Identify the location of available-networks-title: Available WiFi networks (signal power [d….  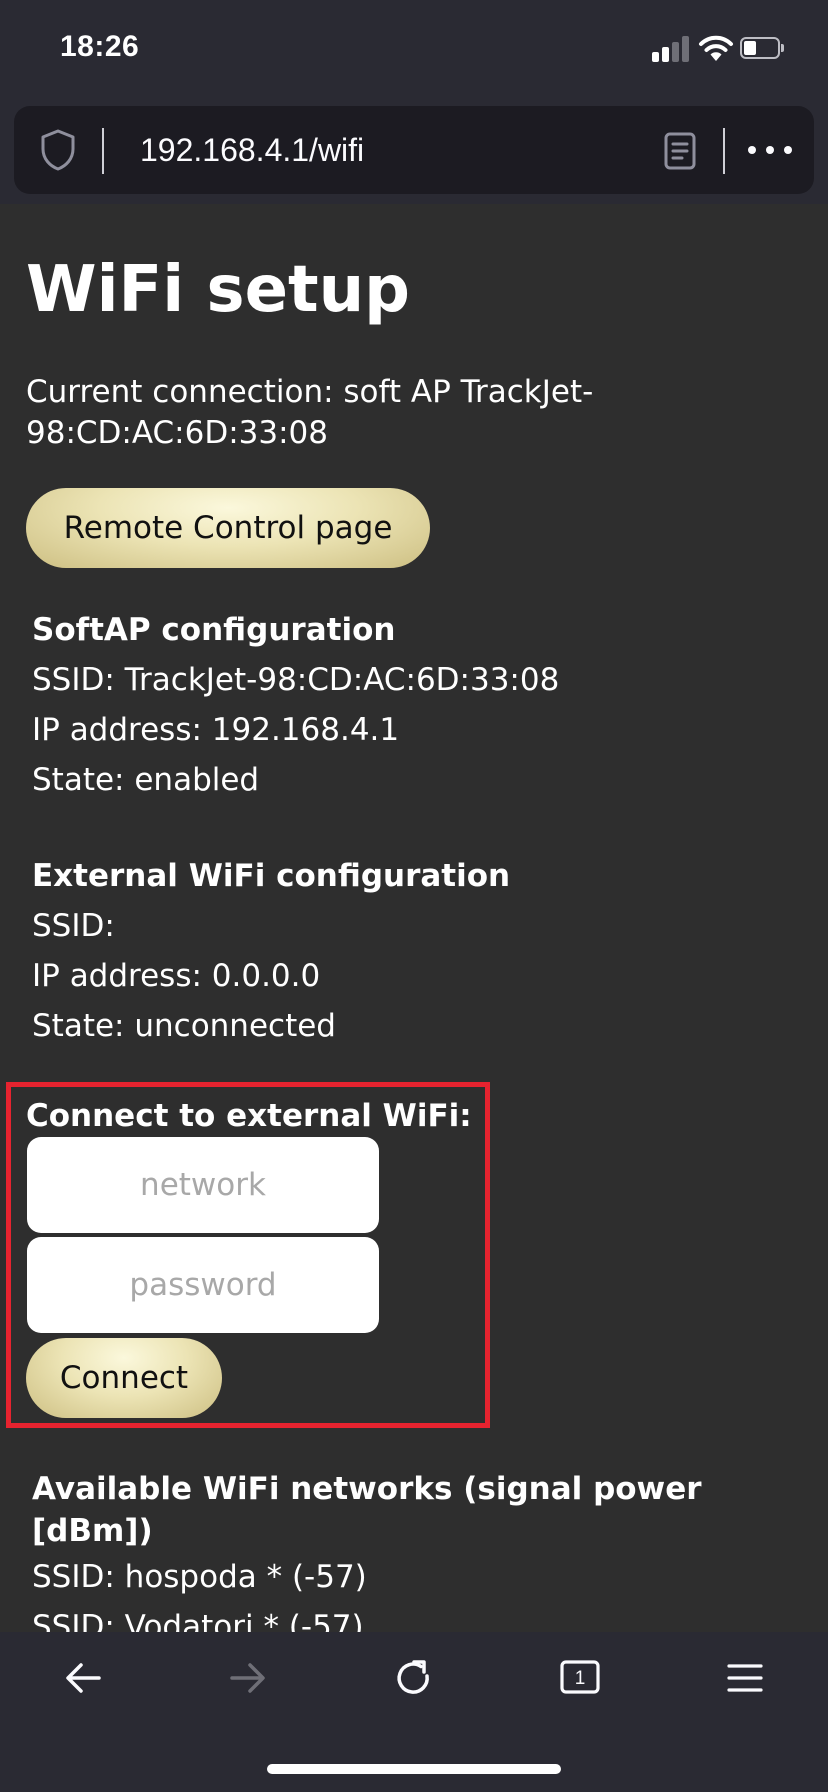
(367, 1510).